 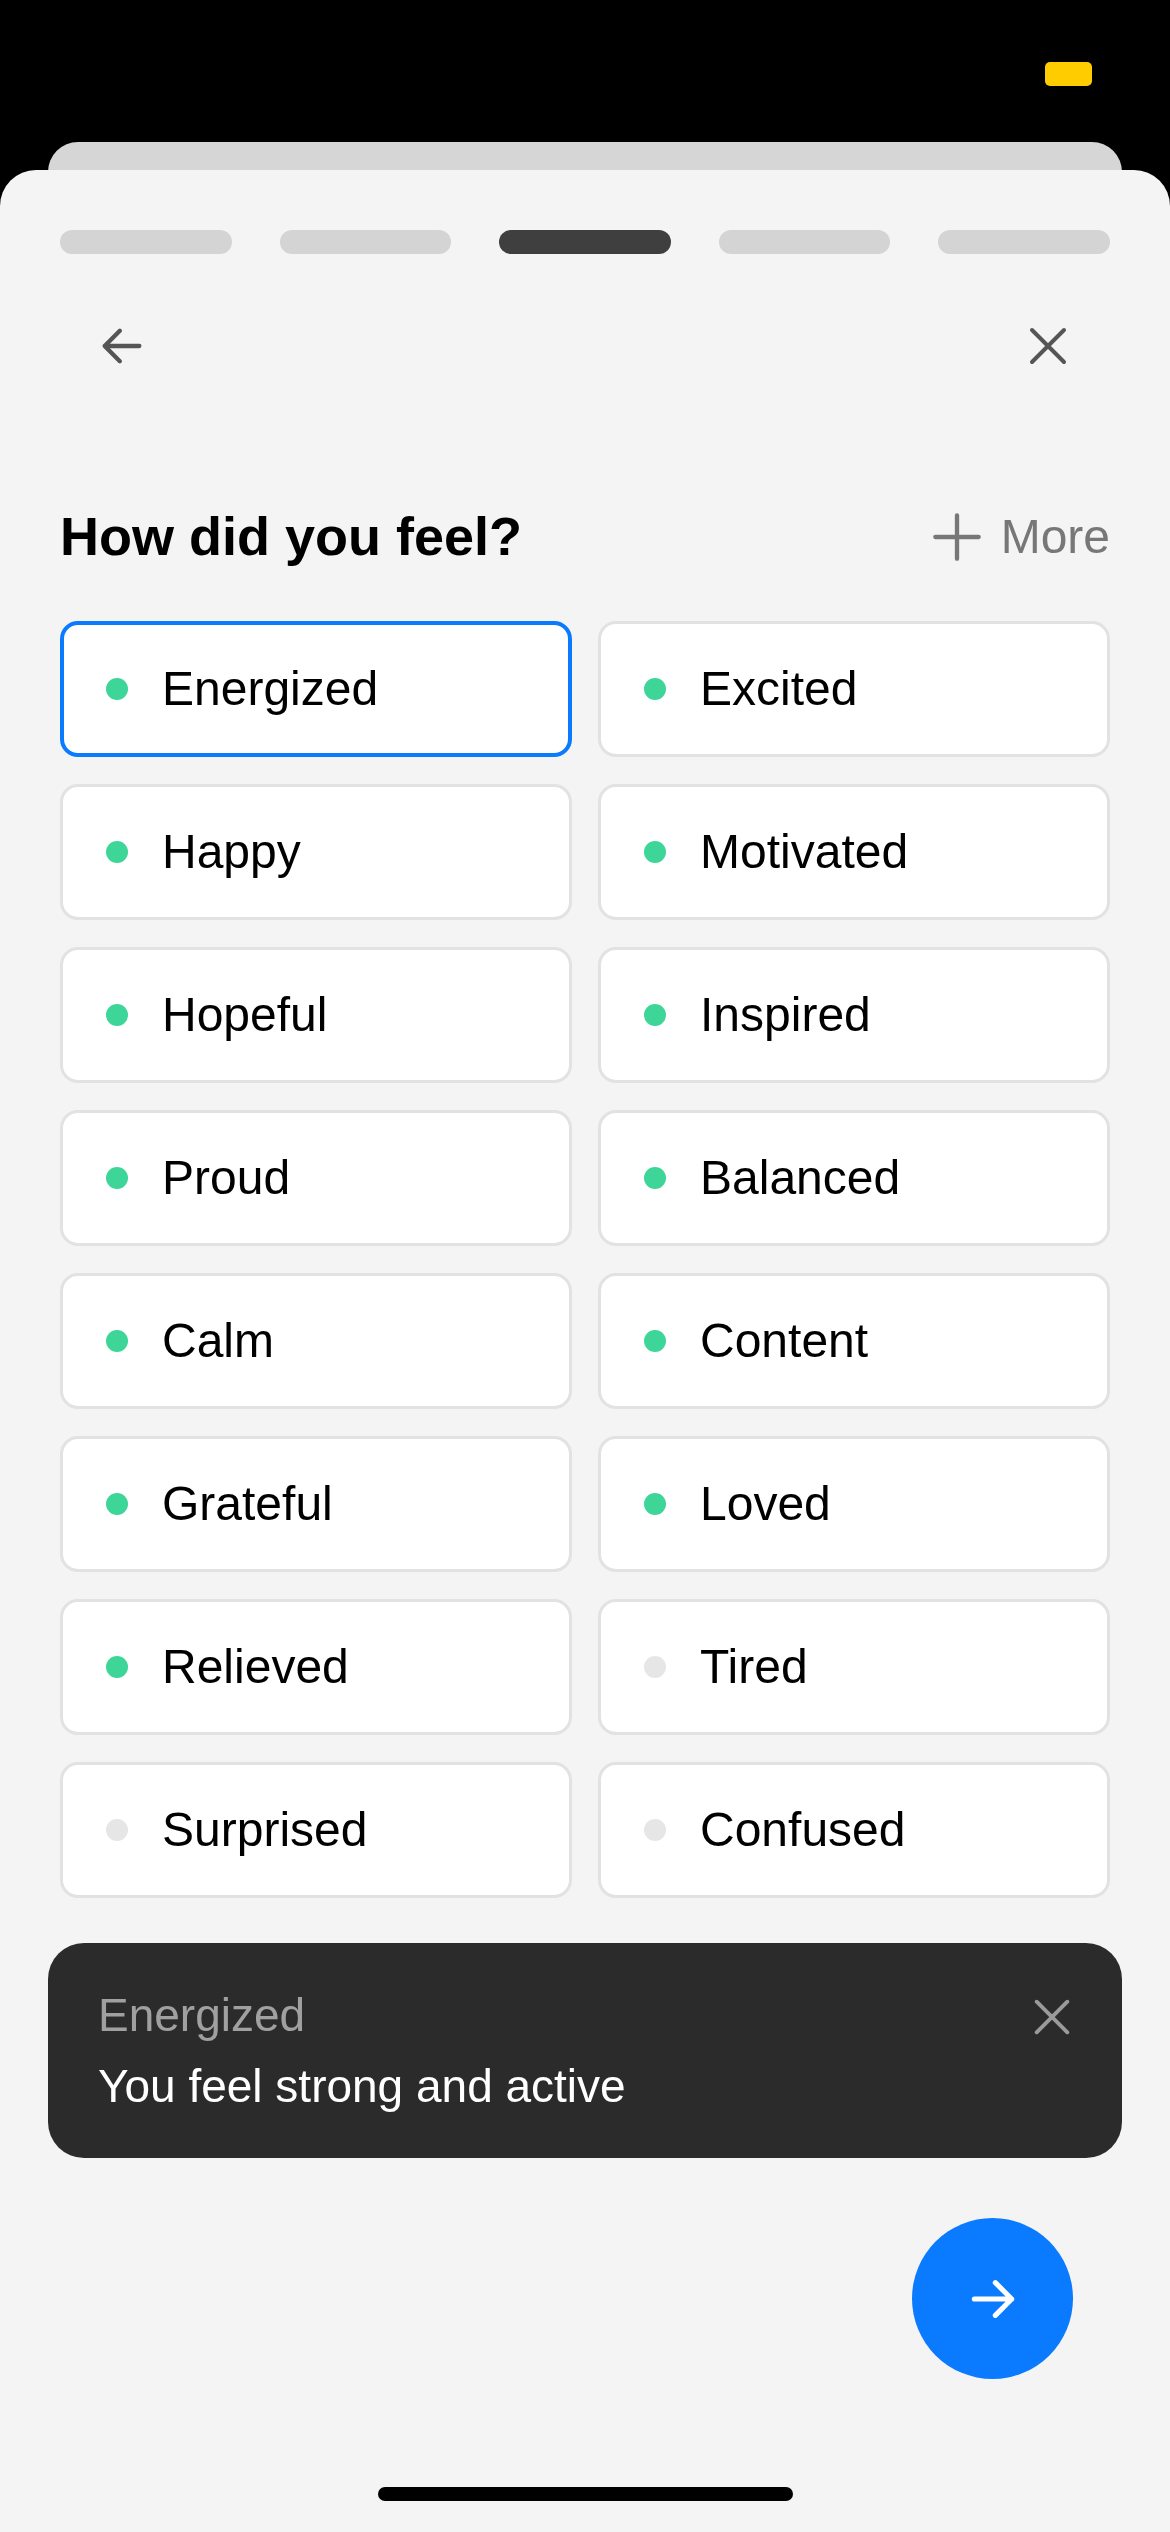 What do you see at coordinates (316, 1667) in the screenshot?
I see `mood-option: Relieved` at bounding box center [316, 1667].